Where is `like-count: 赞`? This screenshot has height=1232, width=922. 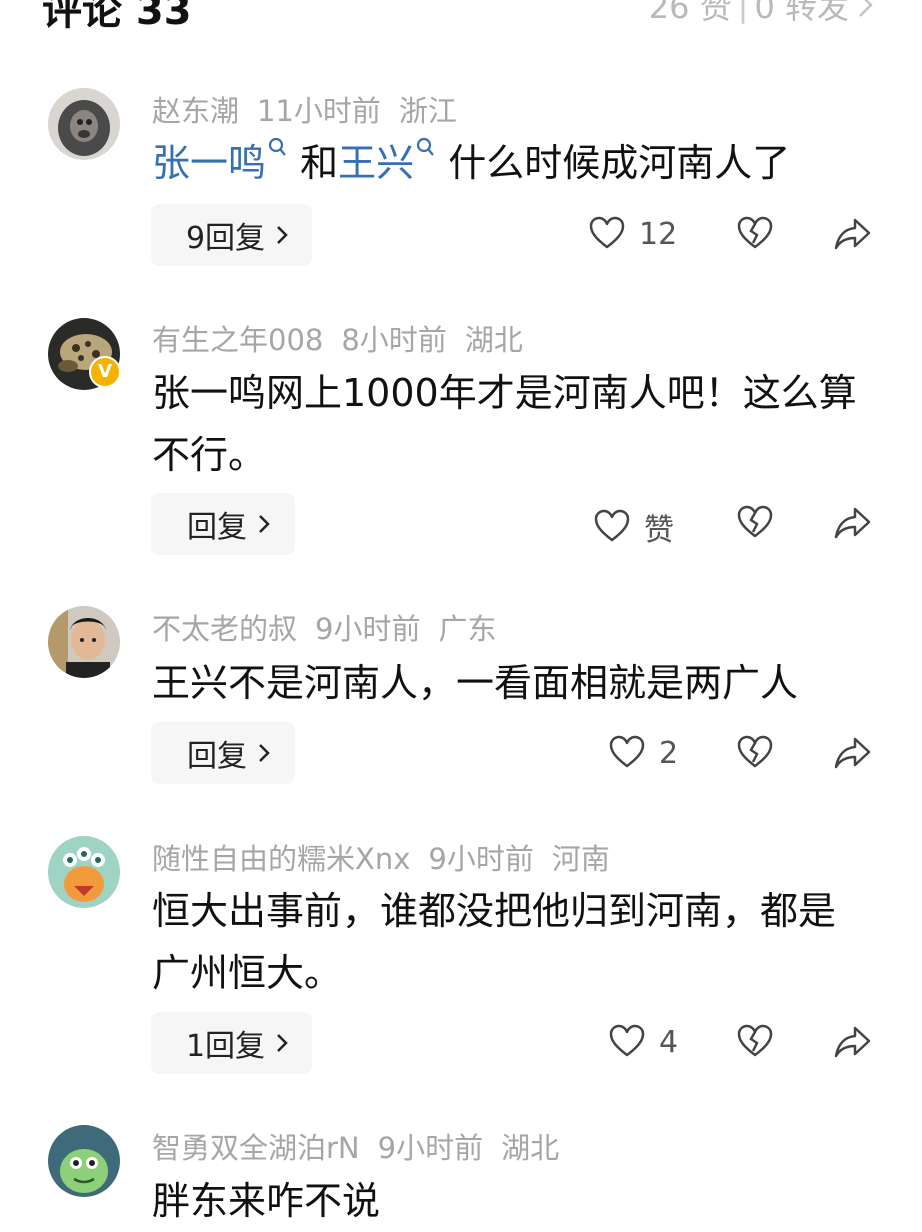
like-count: 赞 is located at coordinates (659, 530).